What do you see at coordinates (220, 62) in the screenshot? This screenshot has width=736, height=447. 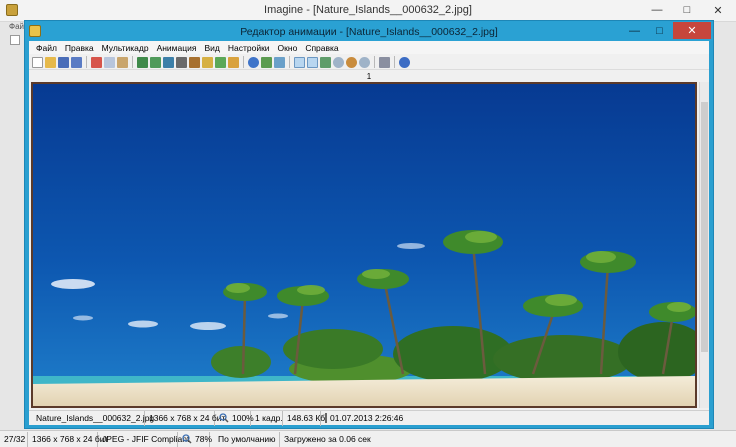 I see `frame-palette-icon` at bounding box center [220, 62].